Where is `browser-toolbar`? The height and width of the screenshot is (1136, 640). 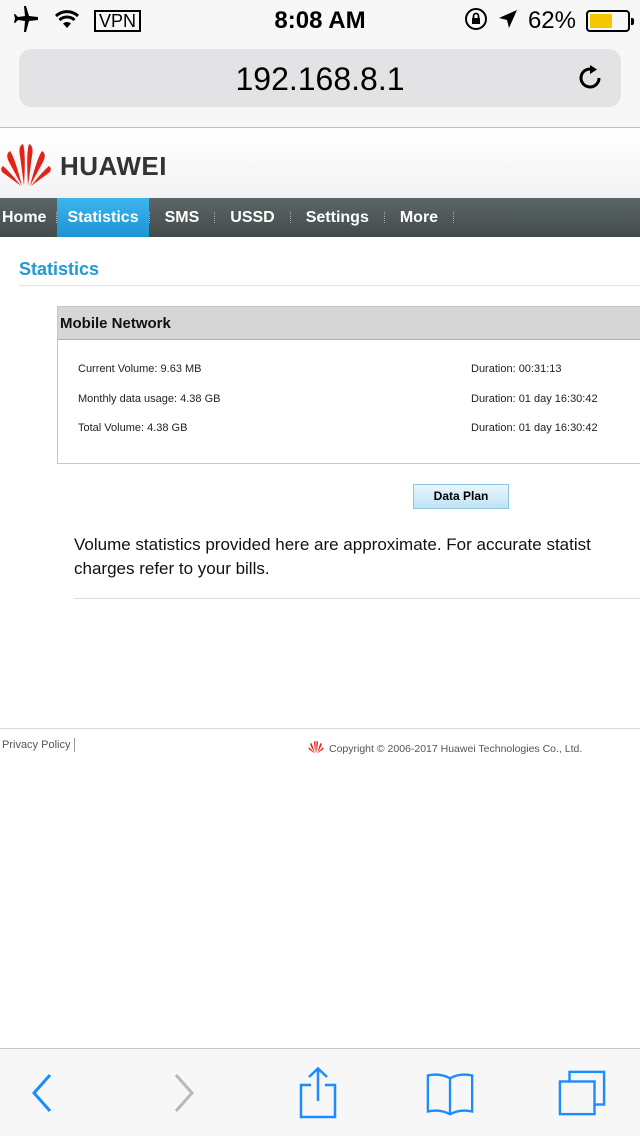 browser-toolbar is located at coordinates (320, 1092).